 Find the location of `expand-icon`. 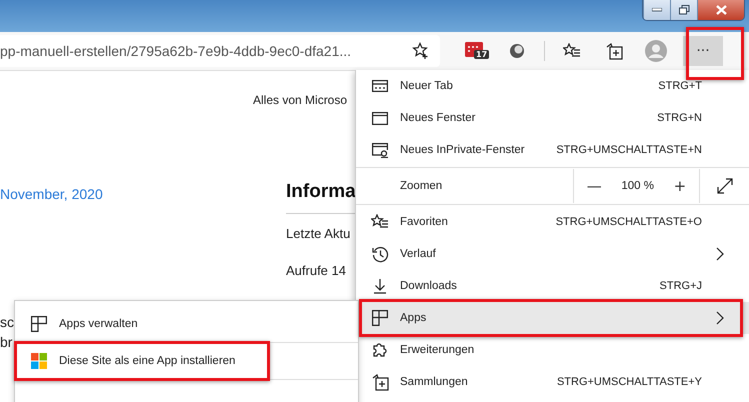

expand-icon is located at coordinates (725, 186).